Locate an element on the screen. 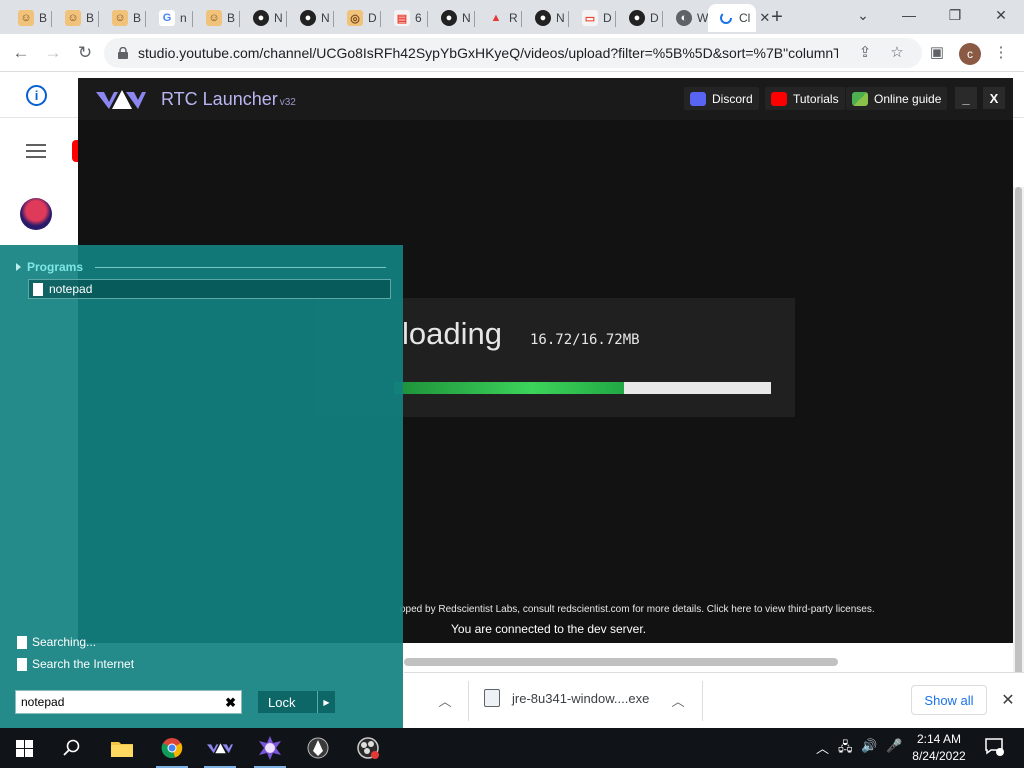  download-bar: ︿ jre-8u341-window....exe ︿ Show all ✕ is located at coordinates (714, 700).